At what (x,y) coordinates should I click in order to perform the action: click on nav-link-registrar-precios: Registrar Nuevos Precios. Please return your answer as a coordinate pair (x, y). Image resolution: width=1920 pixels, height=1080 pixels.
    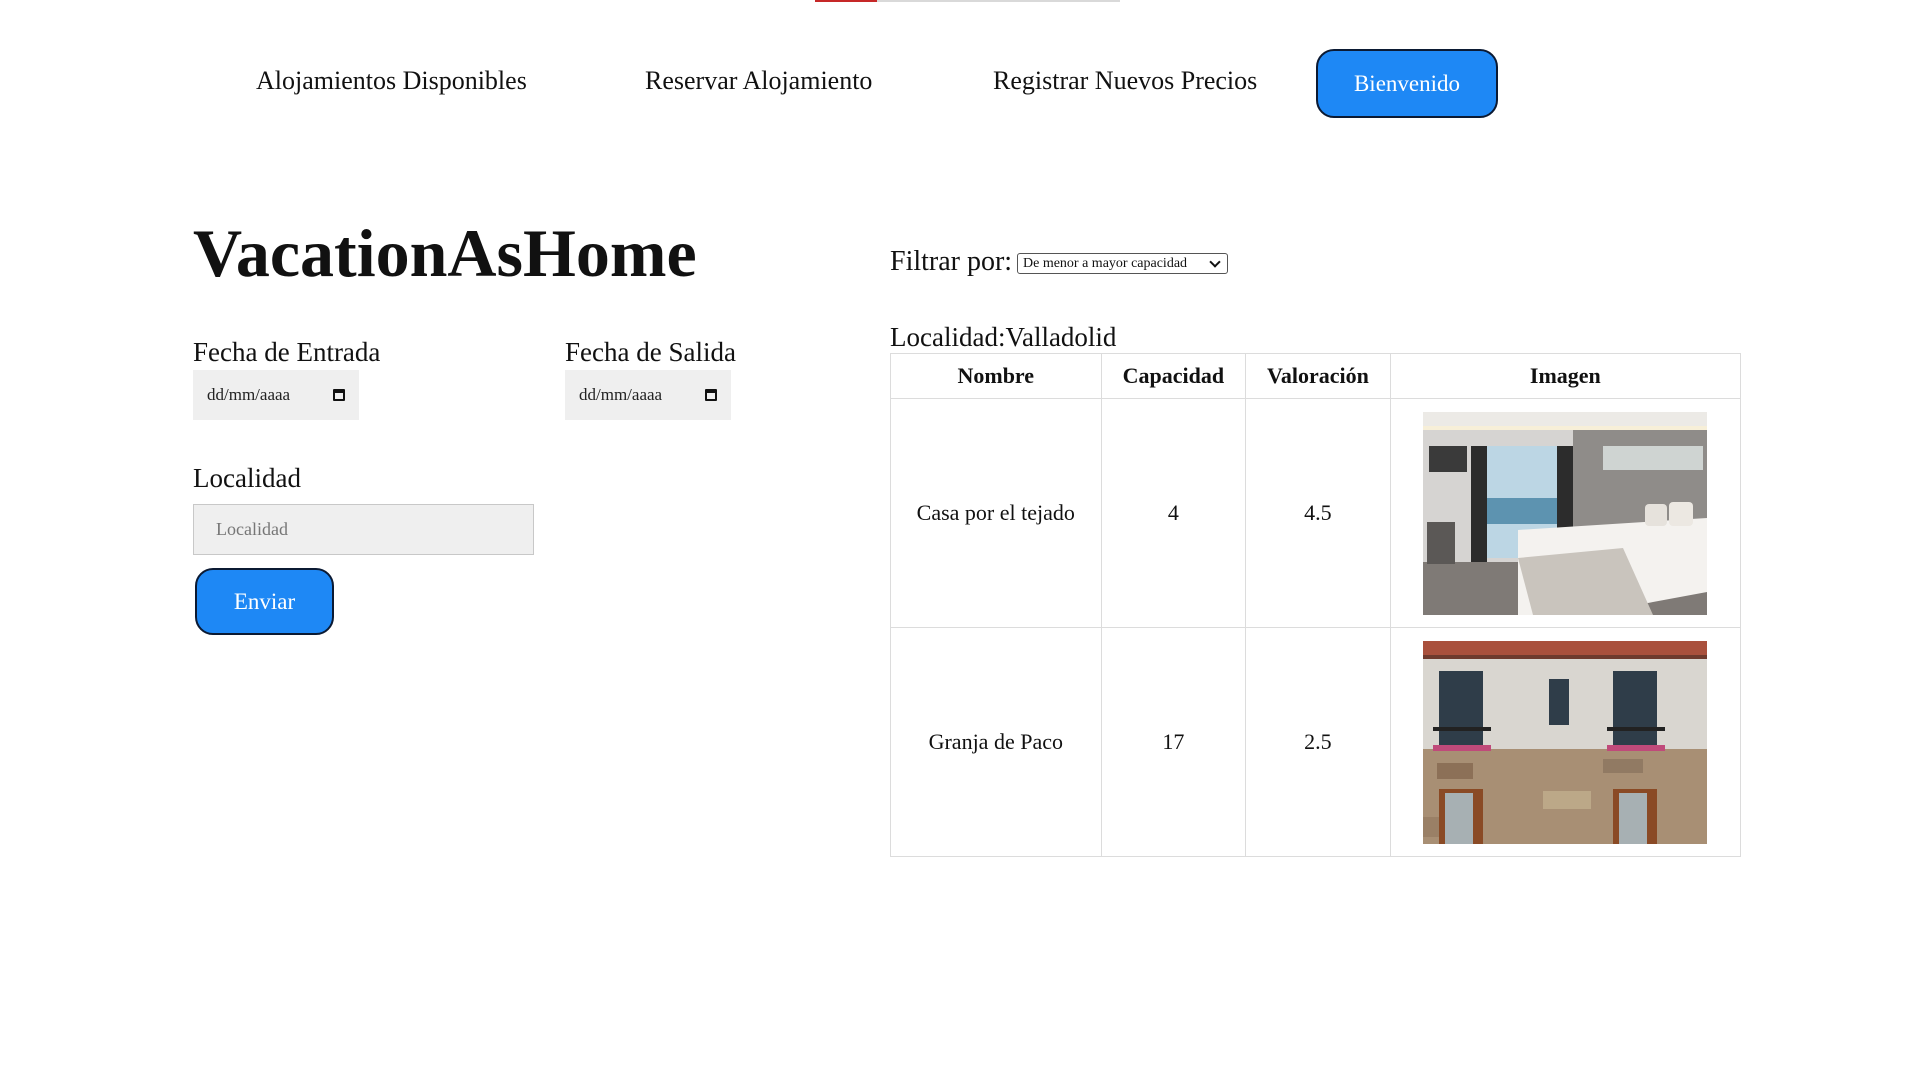
    Looking at the image, I should click on (1125, 81).